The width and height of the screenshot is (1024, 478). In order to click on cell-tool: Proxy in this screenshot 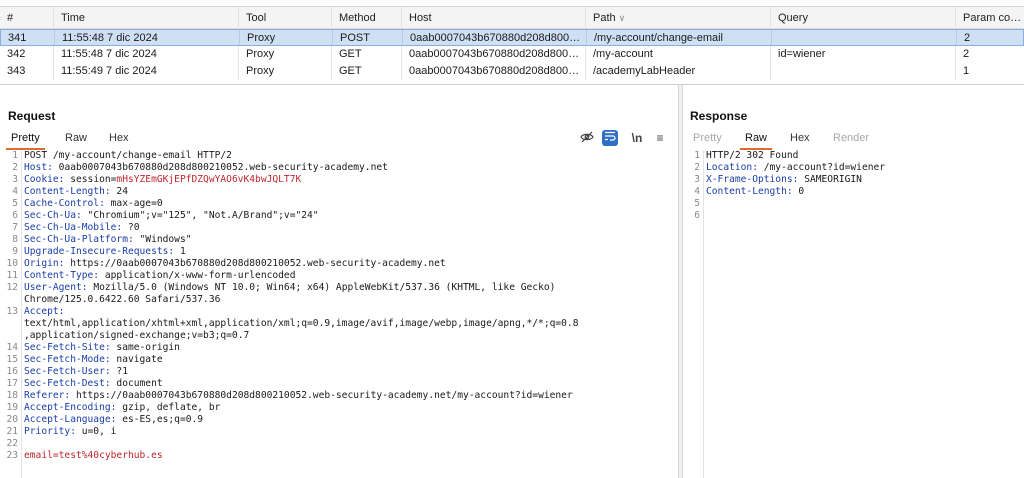, I will do `click(285, 71)`.